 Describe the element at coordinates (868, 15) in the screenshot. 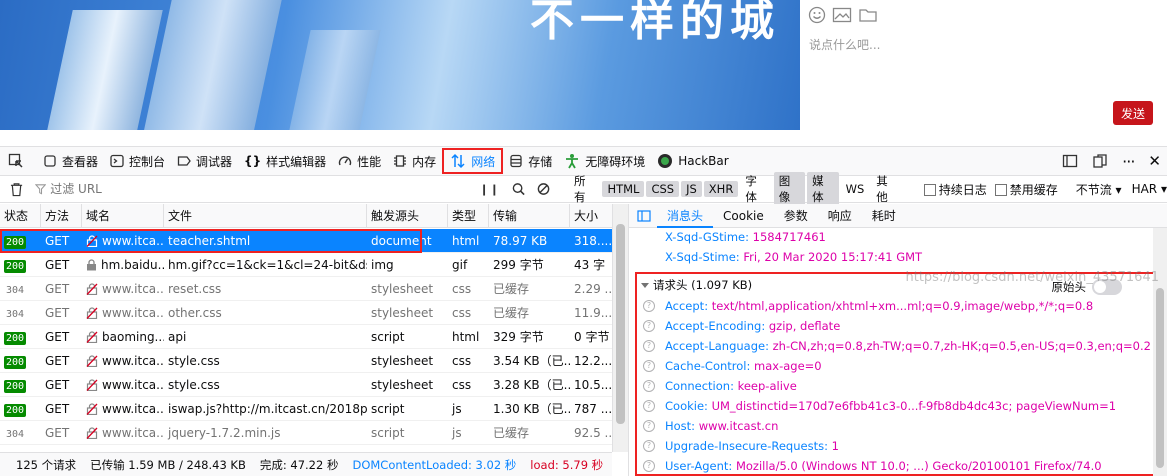

I see `folder-icon` at that location.